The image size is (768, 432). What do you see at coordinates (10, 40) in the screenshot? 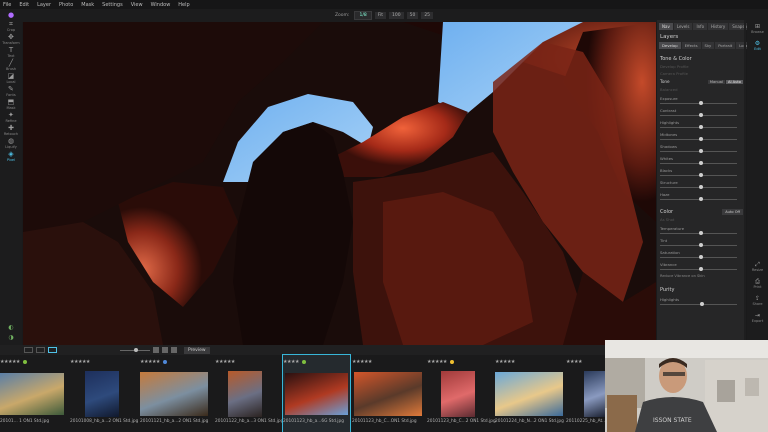
I see `tool-transform: ✥ Transform` at bounding box center [10, 40].